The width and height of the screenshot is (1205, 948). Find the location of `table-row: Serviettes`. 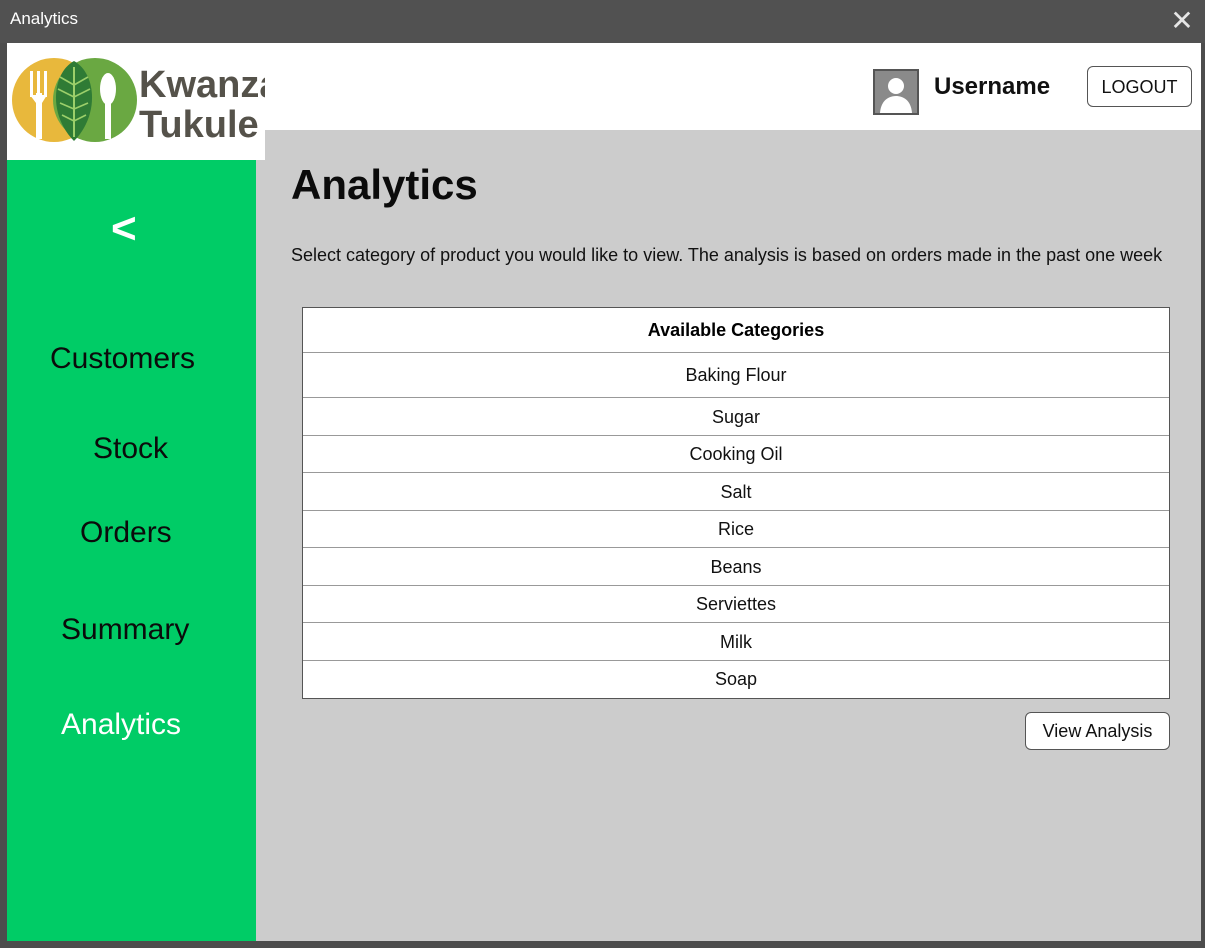

table-row: Serviettes is located at coordinates (736, 604).